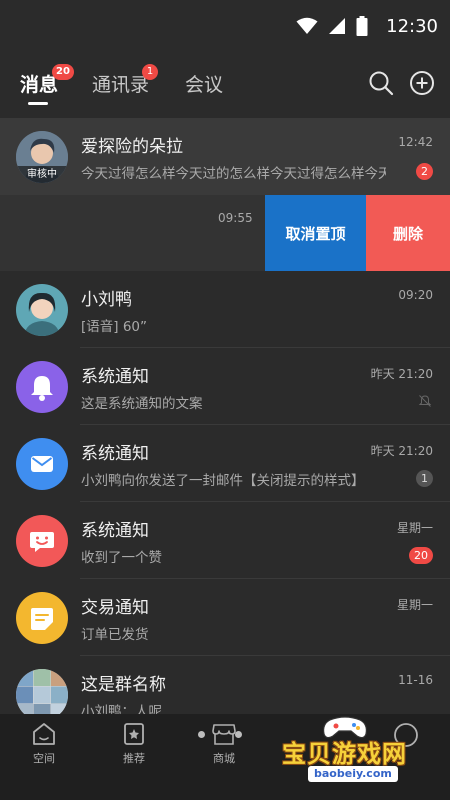  Describe the element at coordinates (225, 26) in the screenshot. I see `status-bar: 12:30` at that location.